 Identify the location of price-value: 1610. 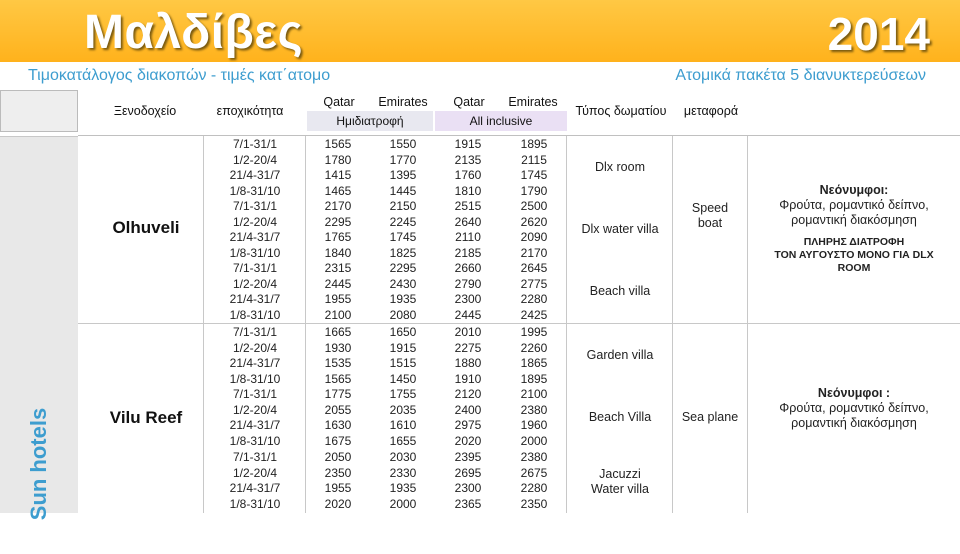
(403, 425).